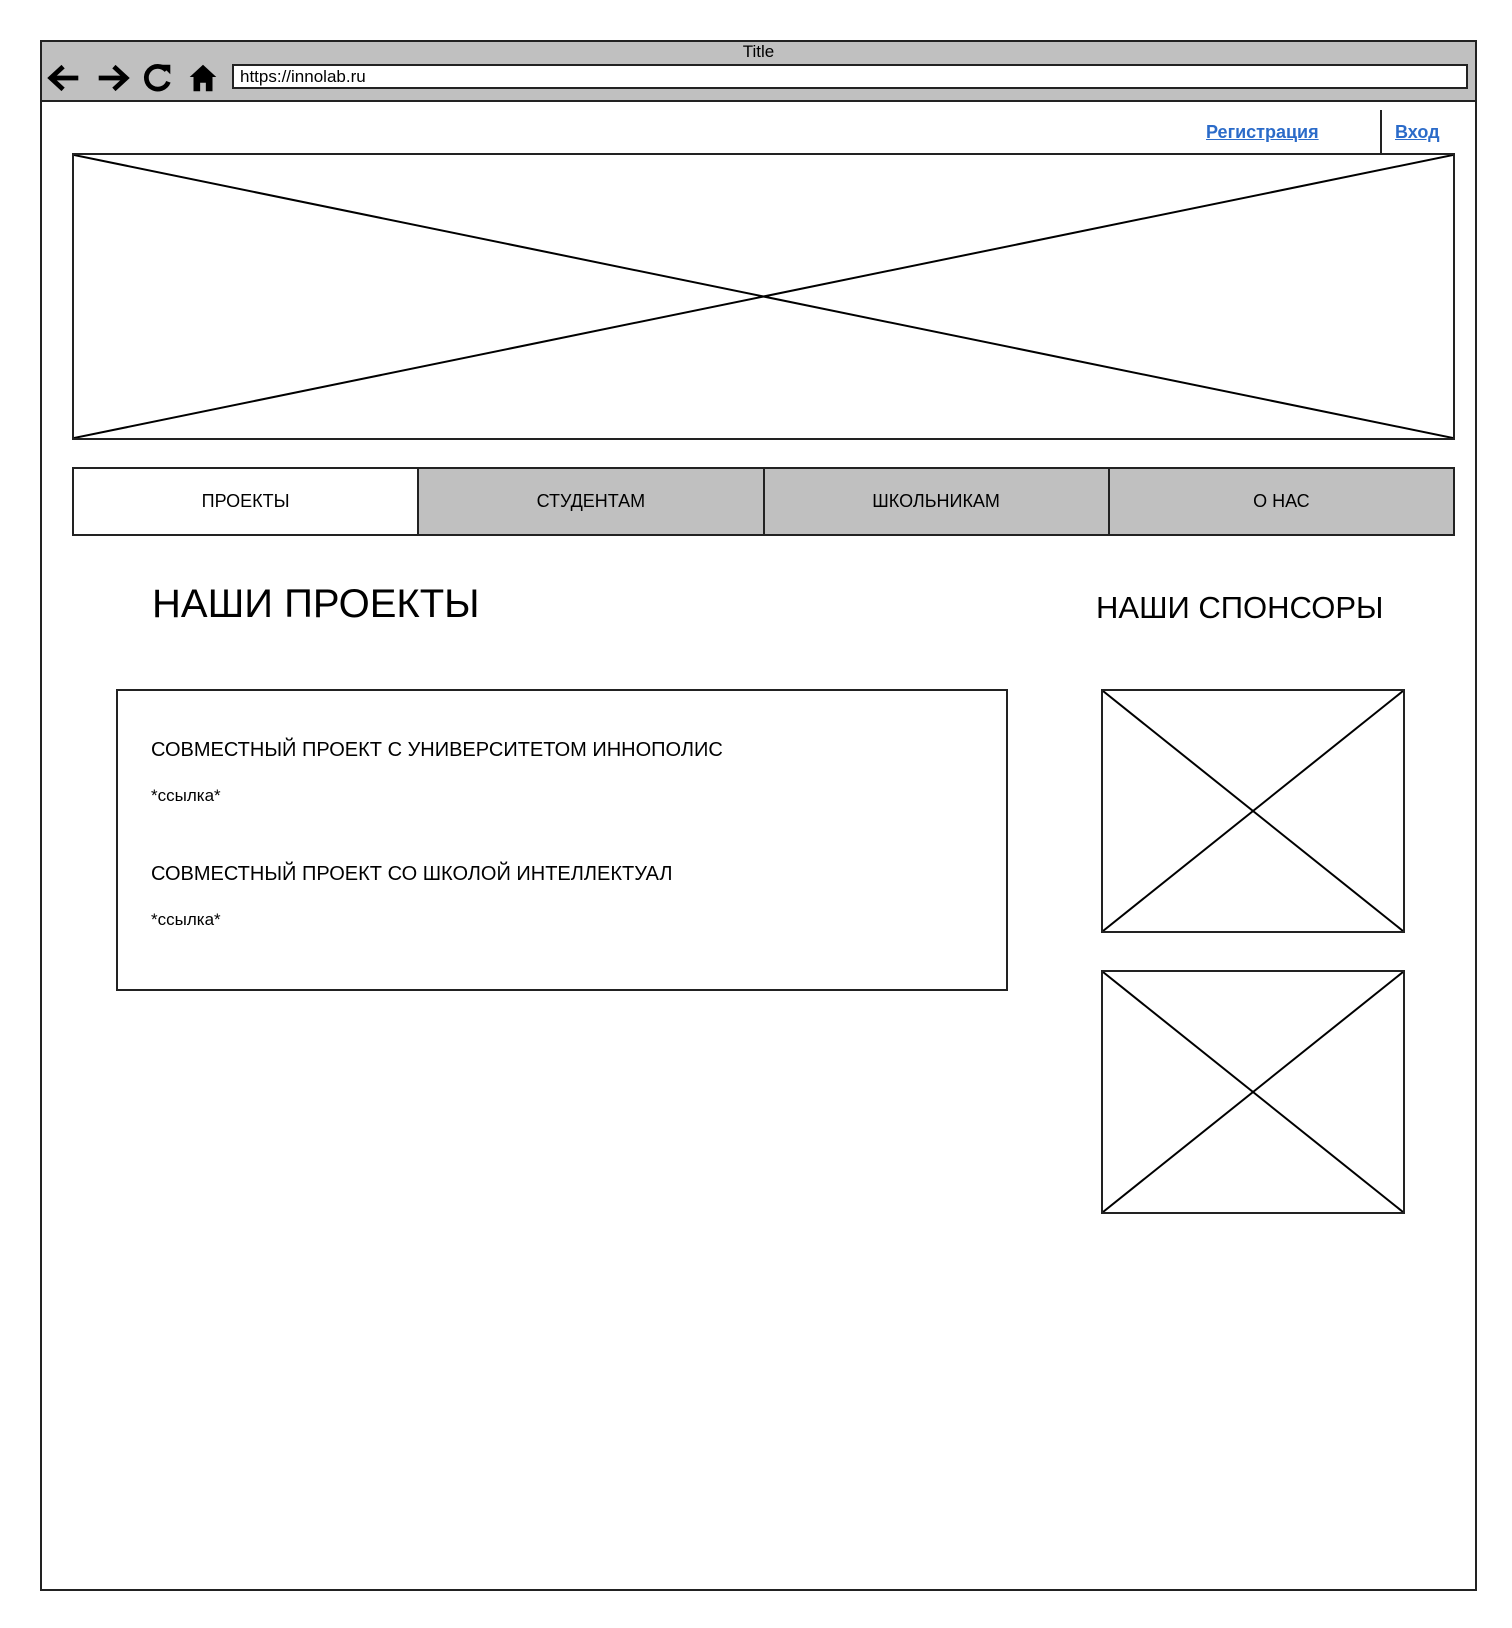 This screenshot has height=1628, width=1512. I want to click on main-nav-tabs: ПРОЕКТЫ СТУДЕНТАМ ШКОЛЬНИКАМ О НАС, so click(763, 501).